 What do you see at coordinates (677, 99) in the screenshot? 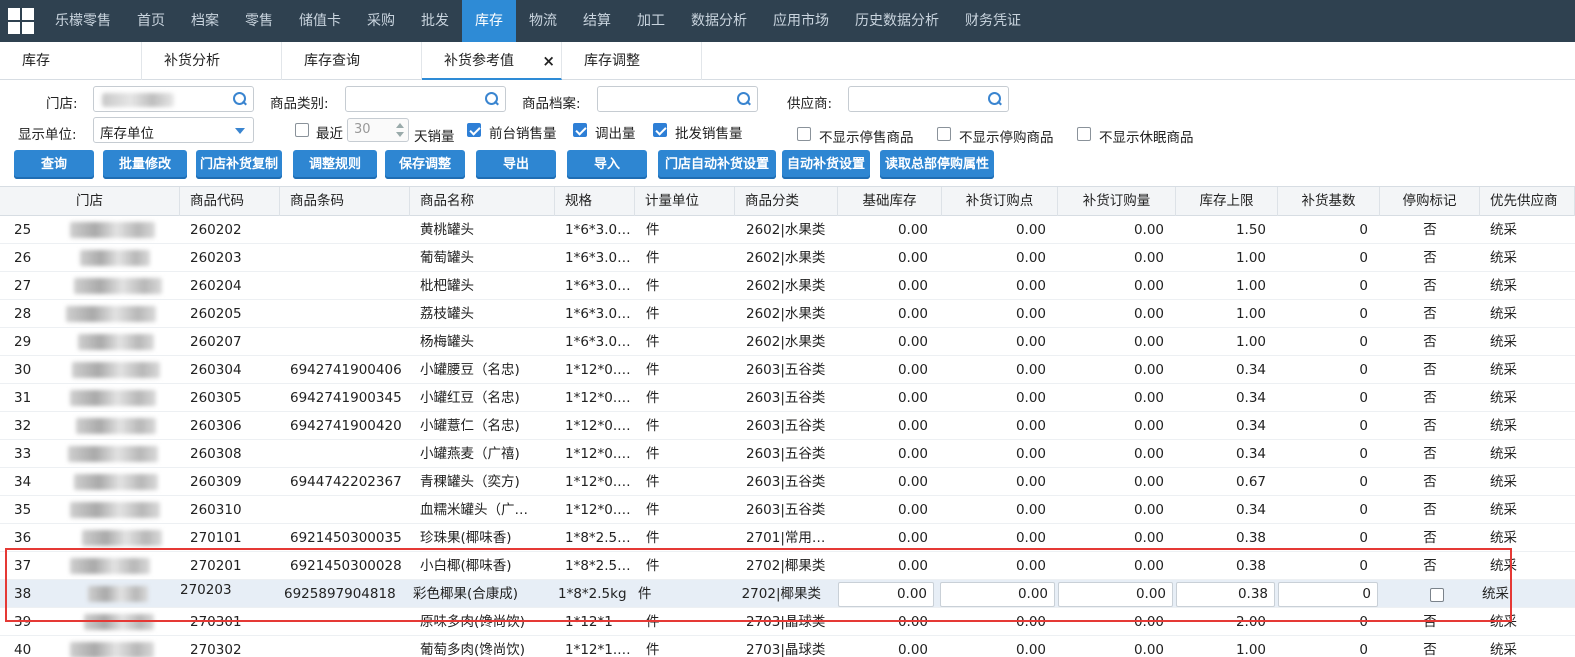
I see `archive-input` at bounding box center [677, 99].